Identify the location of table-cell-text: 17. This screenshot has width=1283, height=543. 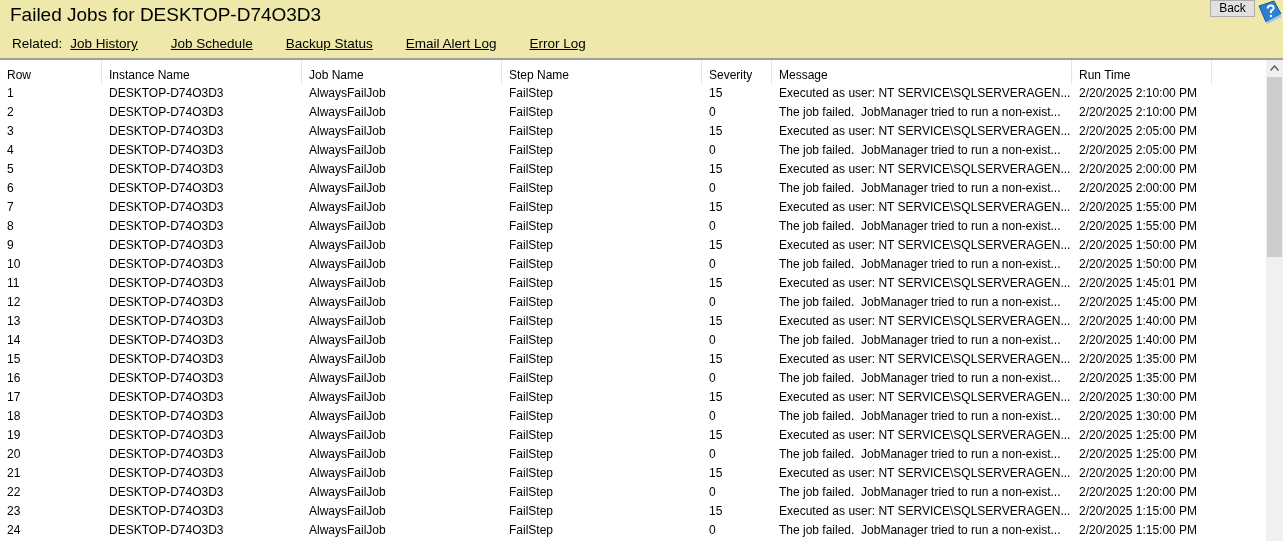
(14, 397).